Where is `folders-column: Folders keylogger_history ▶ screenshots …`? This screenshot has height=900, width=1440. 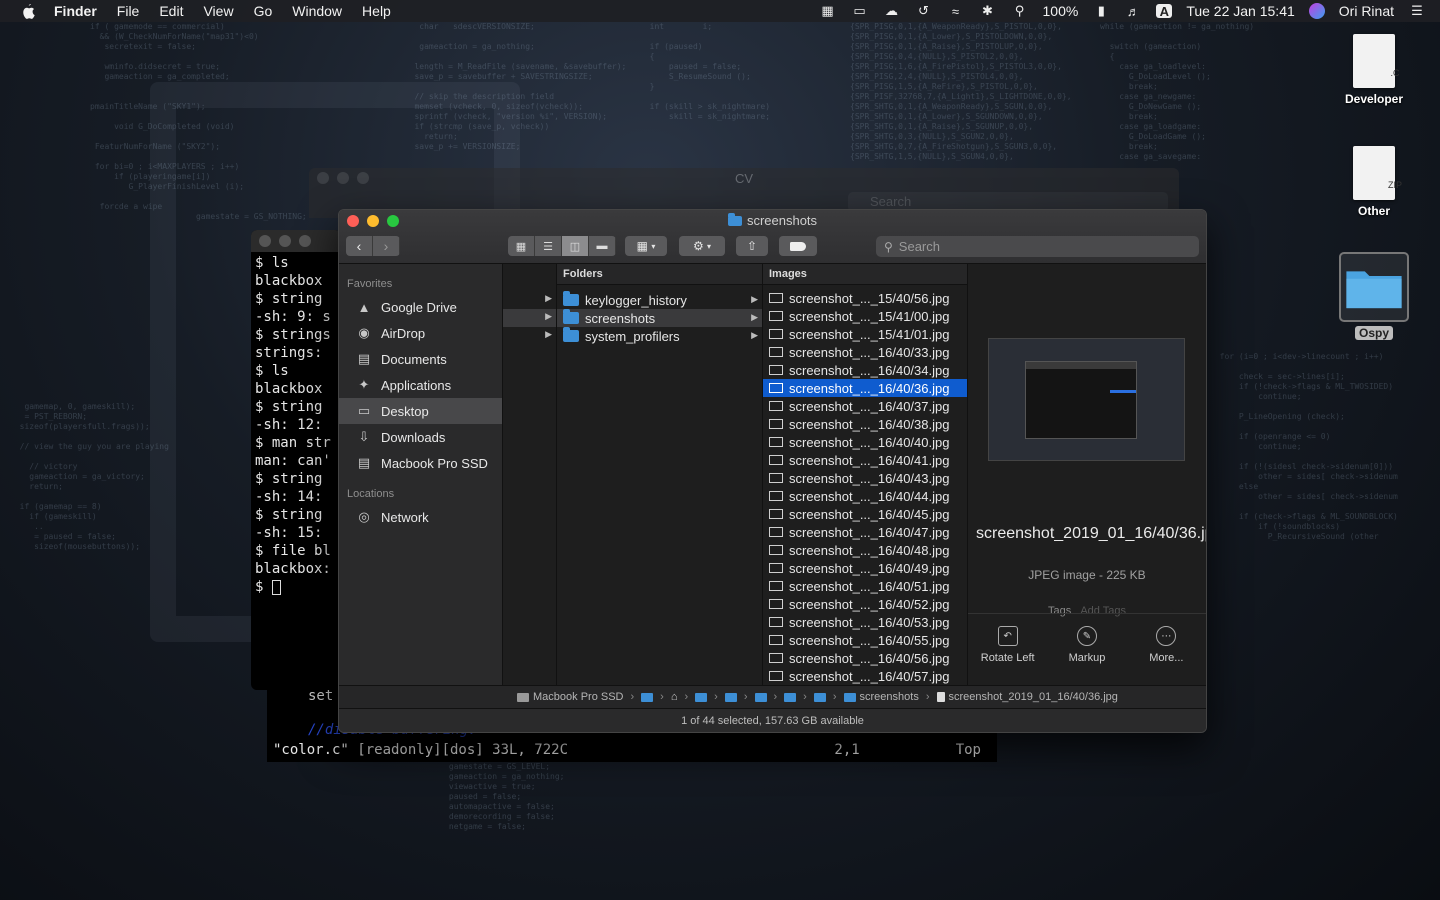
folders-column: Folders keylogger_history ▶ screenshots … is located at coordinates (660, 474).